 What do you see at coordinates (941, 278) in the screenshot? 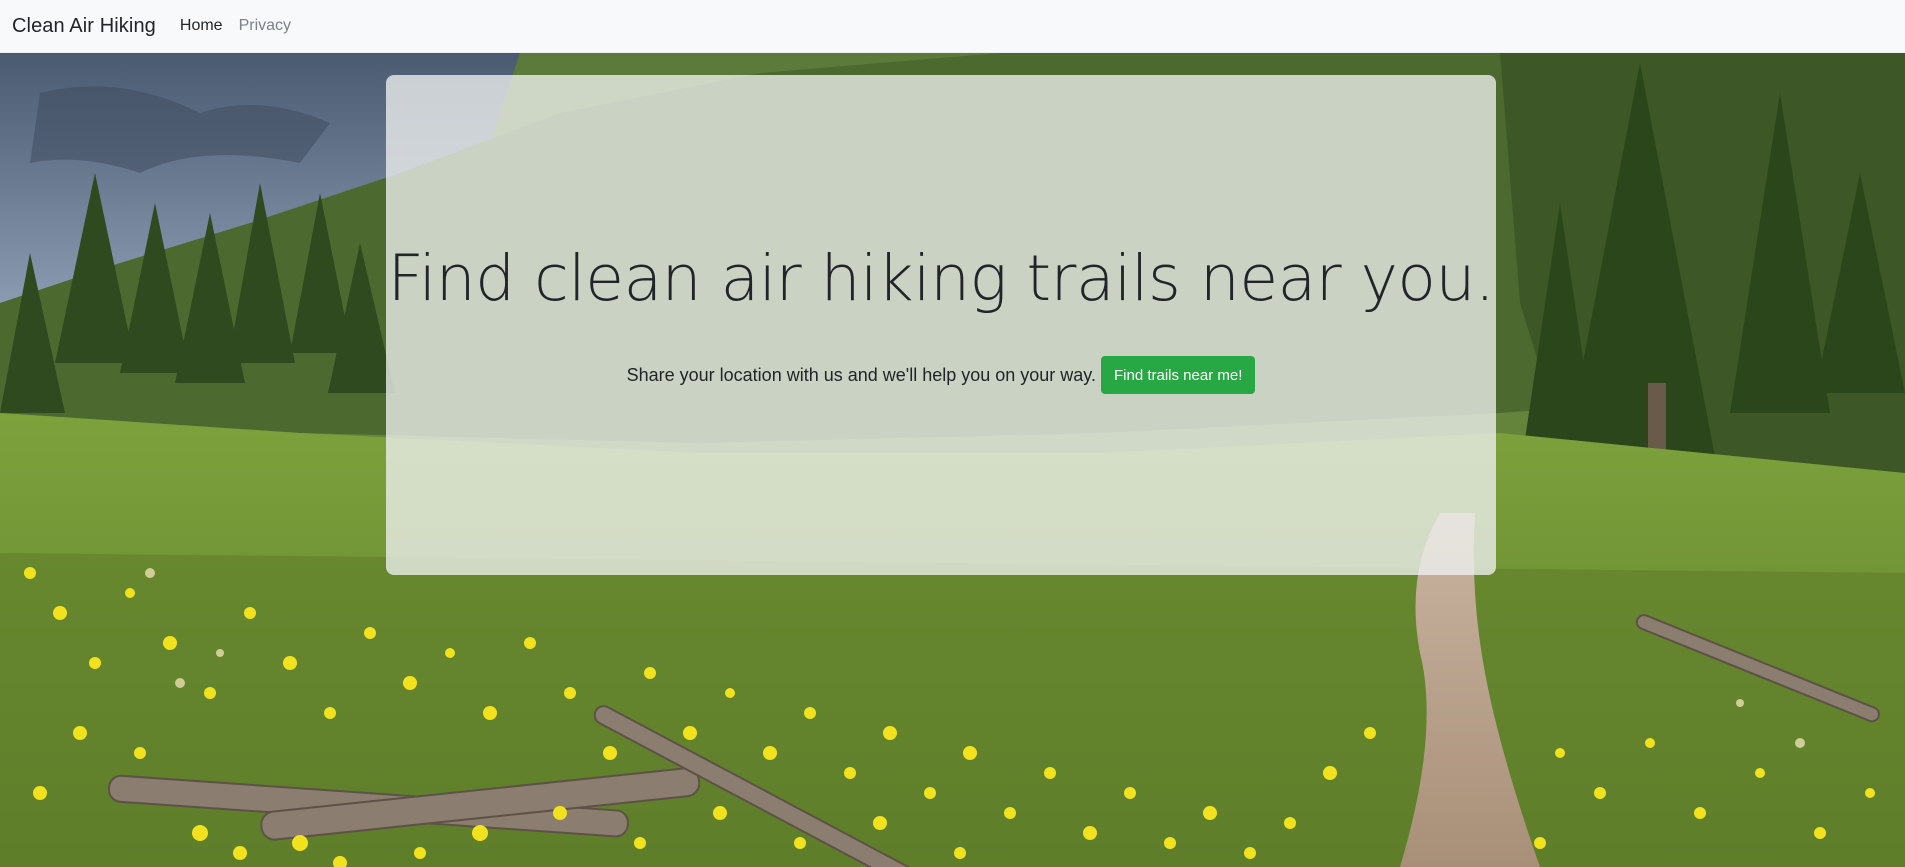
I see `hero-headline: Find clean air hiking trails near you.` at bounding box center [941, 278].